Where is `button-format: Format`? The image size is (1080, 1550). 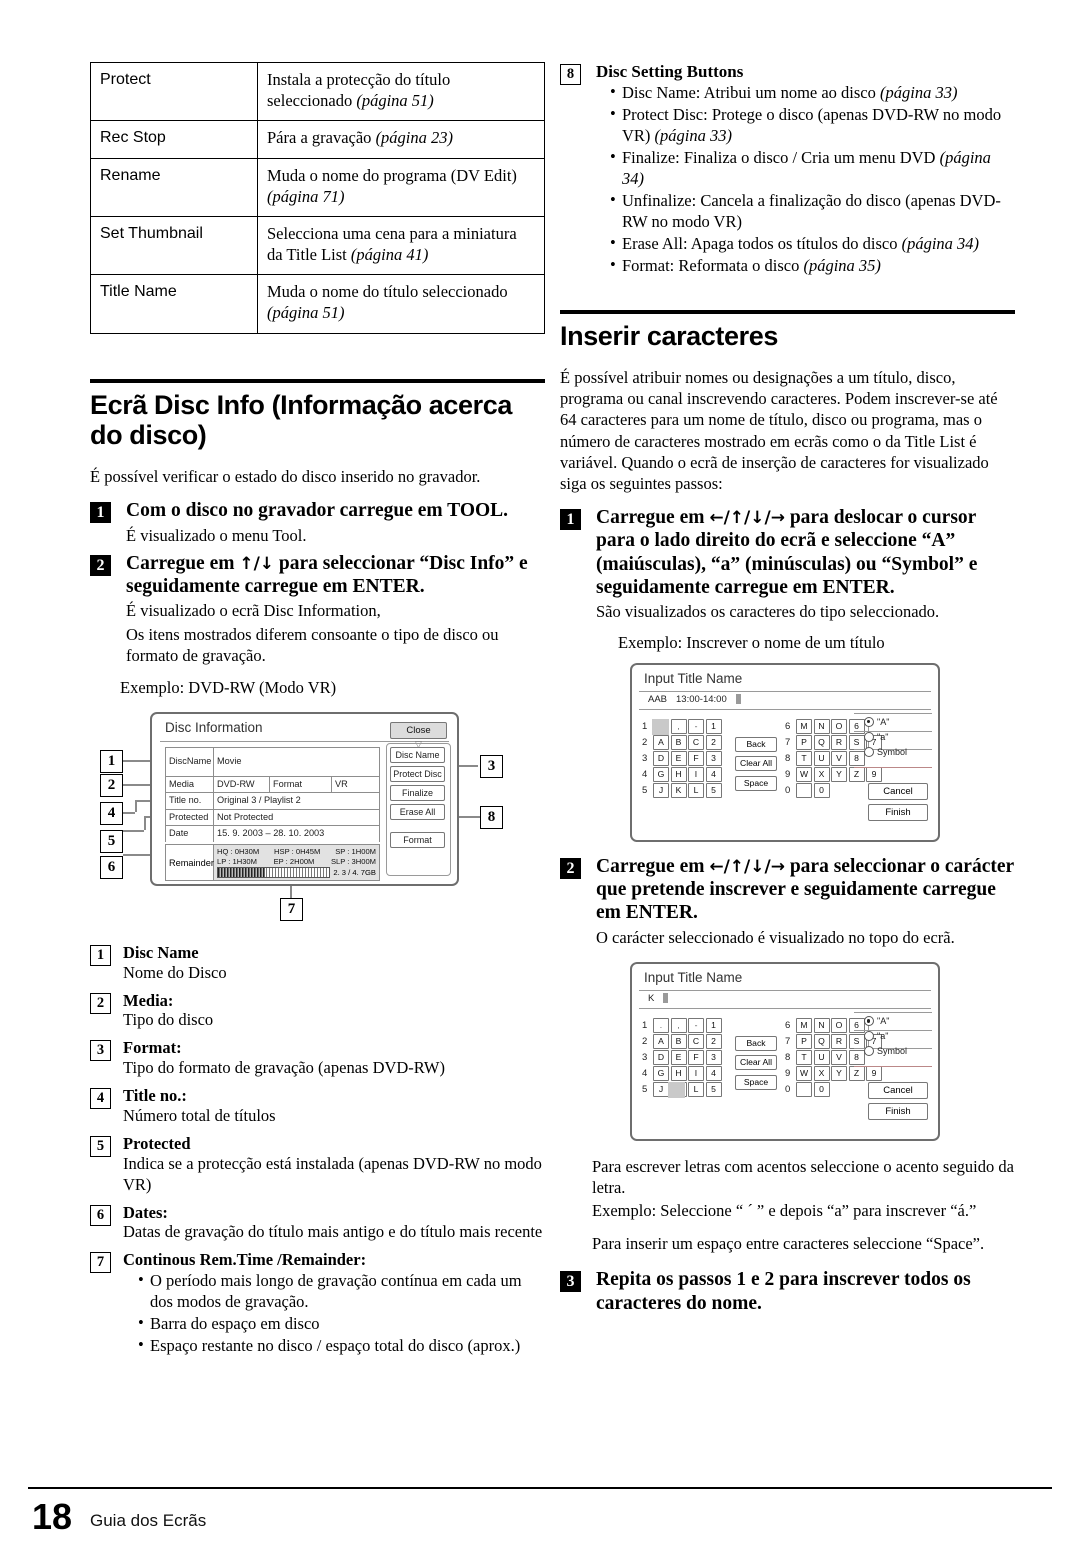
button-format: Format is located at coordinates (417, 839).